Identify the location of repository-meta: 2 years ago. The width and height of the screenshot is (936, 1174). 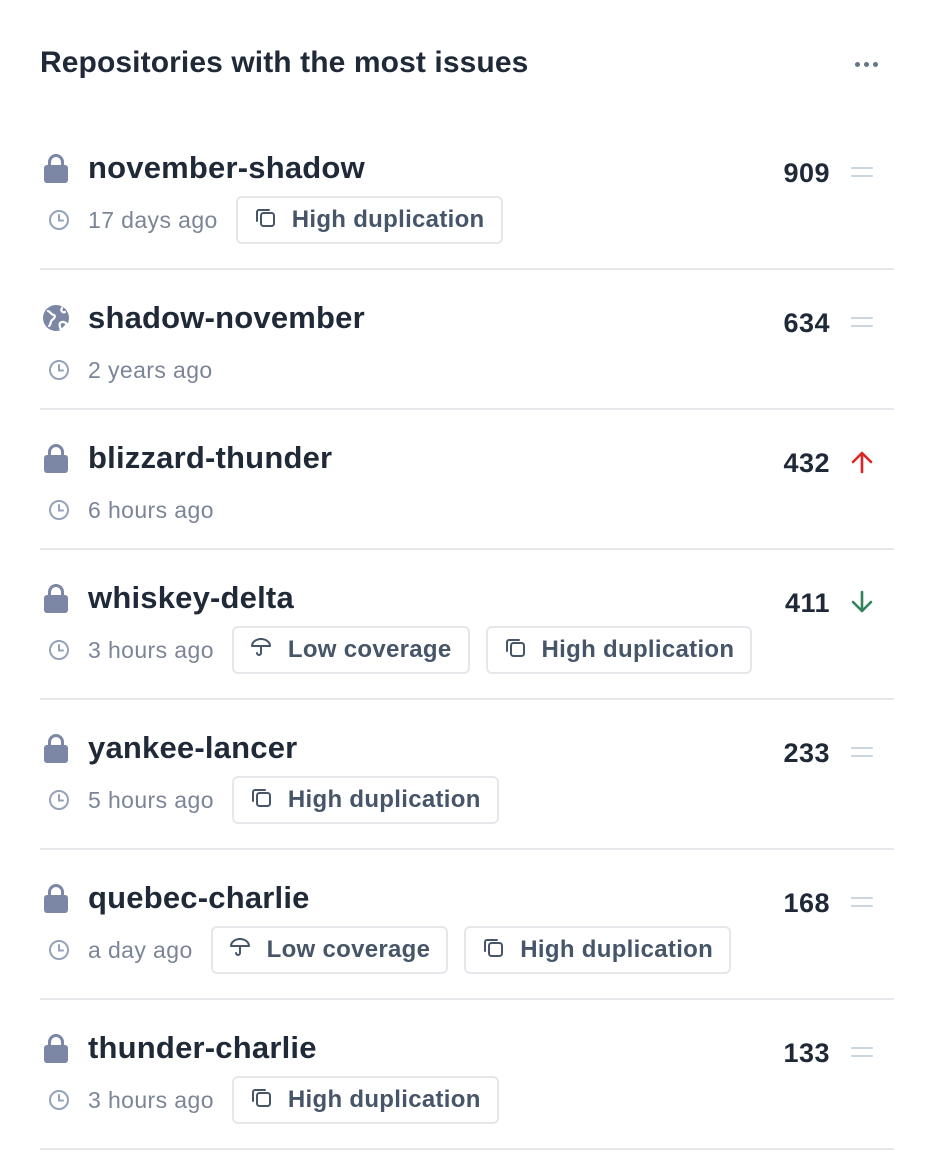
(139, 370).